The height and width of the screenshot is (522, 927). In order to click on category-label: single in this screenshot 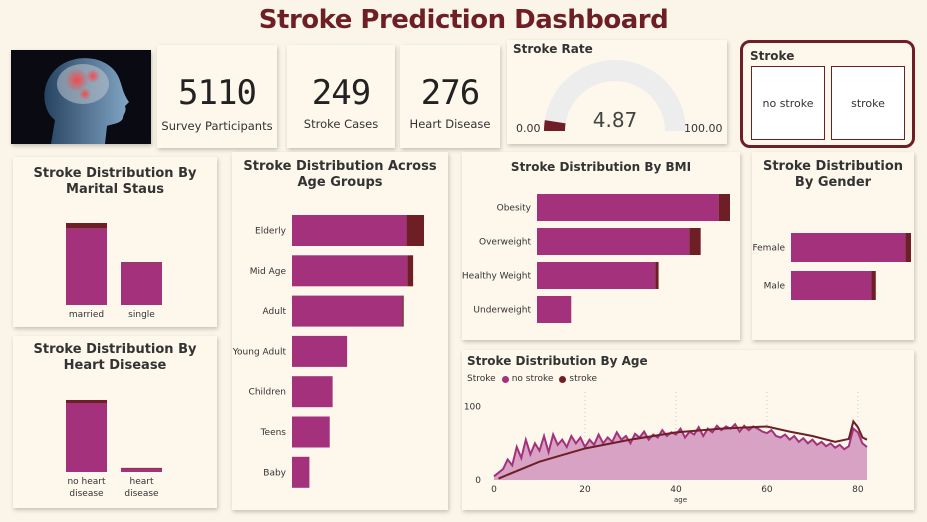, I will do `click(141, 315)`.